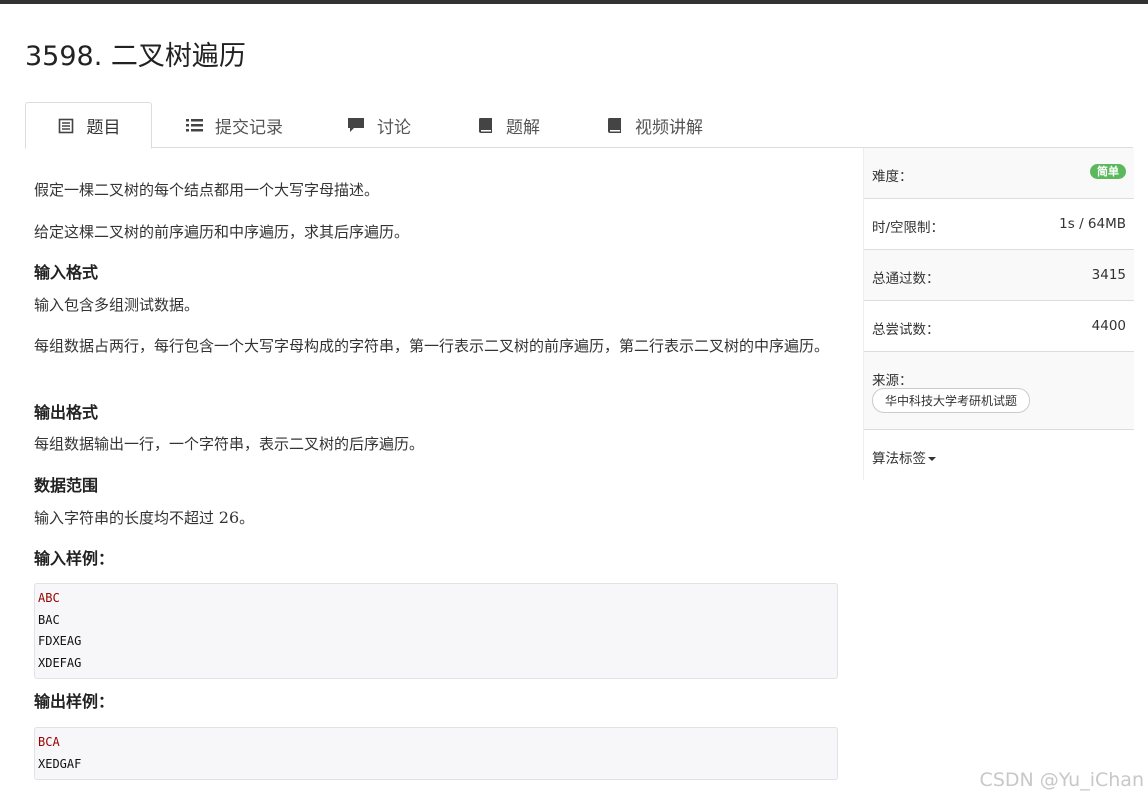  I want to click on sample-output-code: BCA XEDGAF, so click(436, 753).